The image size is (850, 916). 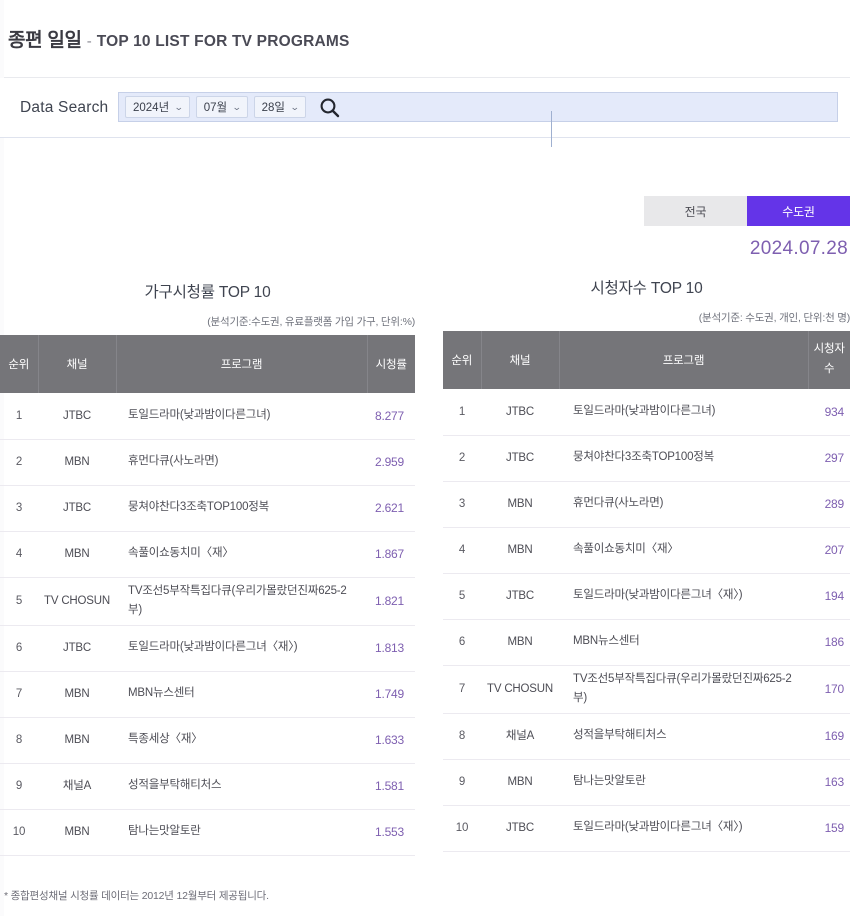 I want to click on day-select: 28일 ⌄, so click(x=279, y=107).